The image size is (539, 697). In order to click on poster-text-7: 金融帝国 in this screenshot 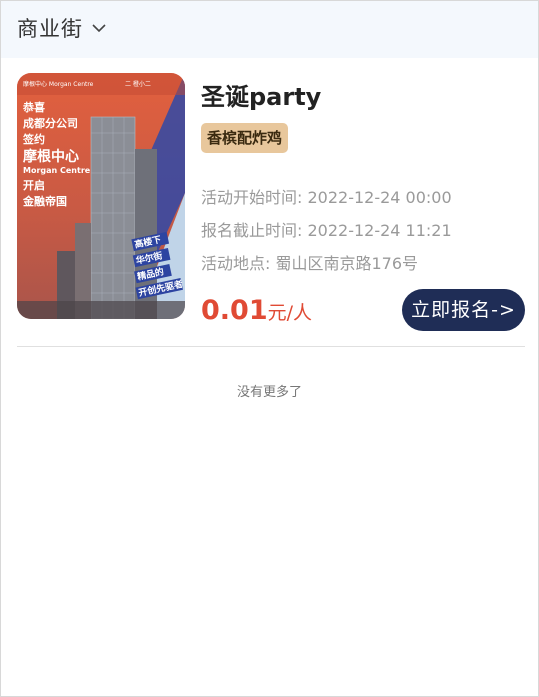, I will do `click(44, 201)`.